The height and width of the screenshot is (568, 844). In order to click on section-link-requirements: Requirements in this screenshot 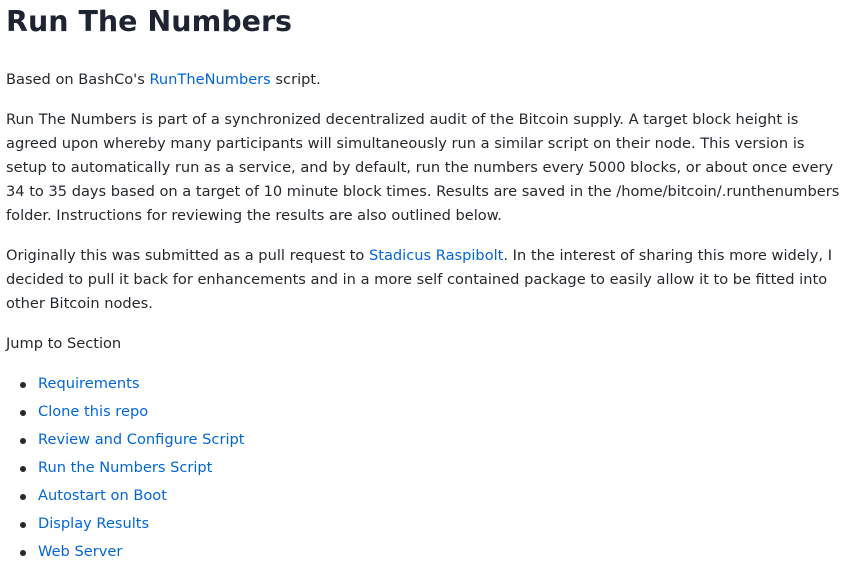, I will do `click(88, 383)`.